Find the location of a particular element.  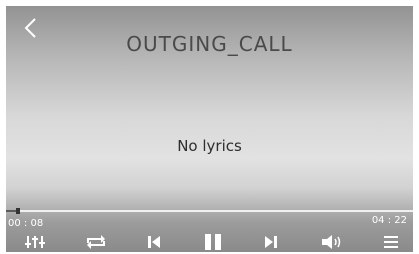

progress-bar is located at coordinates (209, 211).